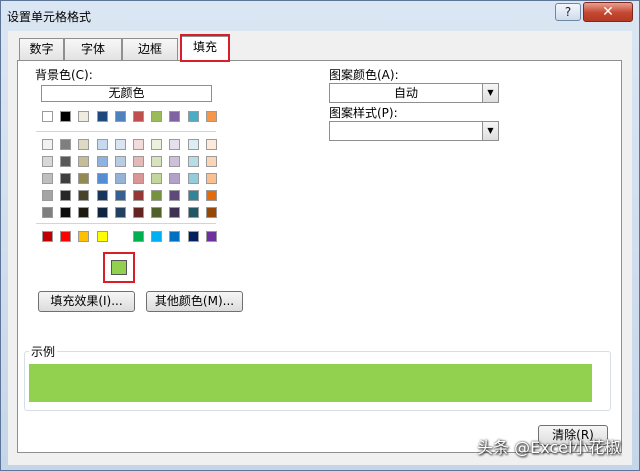  What do you see at coordinates (43, 351) in the screenshot?
I see `sample-label: 示例` at bounding box center [43, 351].